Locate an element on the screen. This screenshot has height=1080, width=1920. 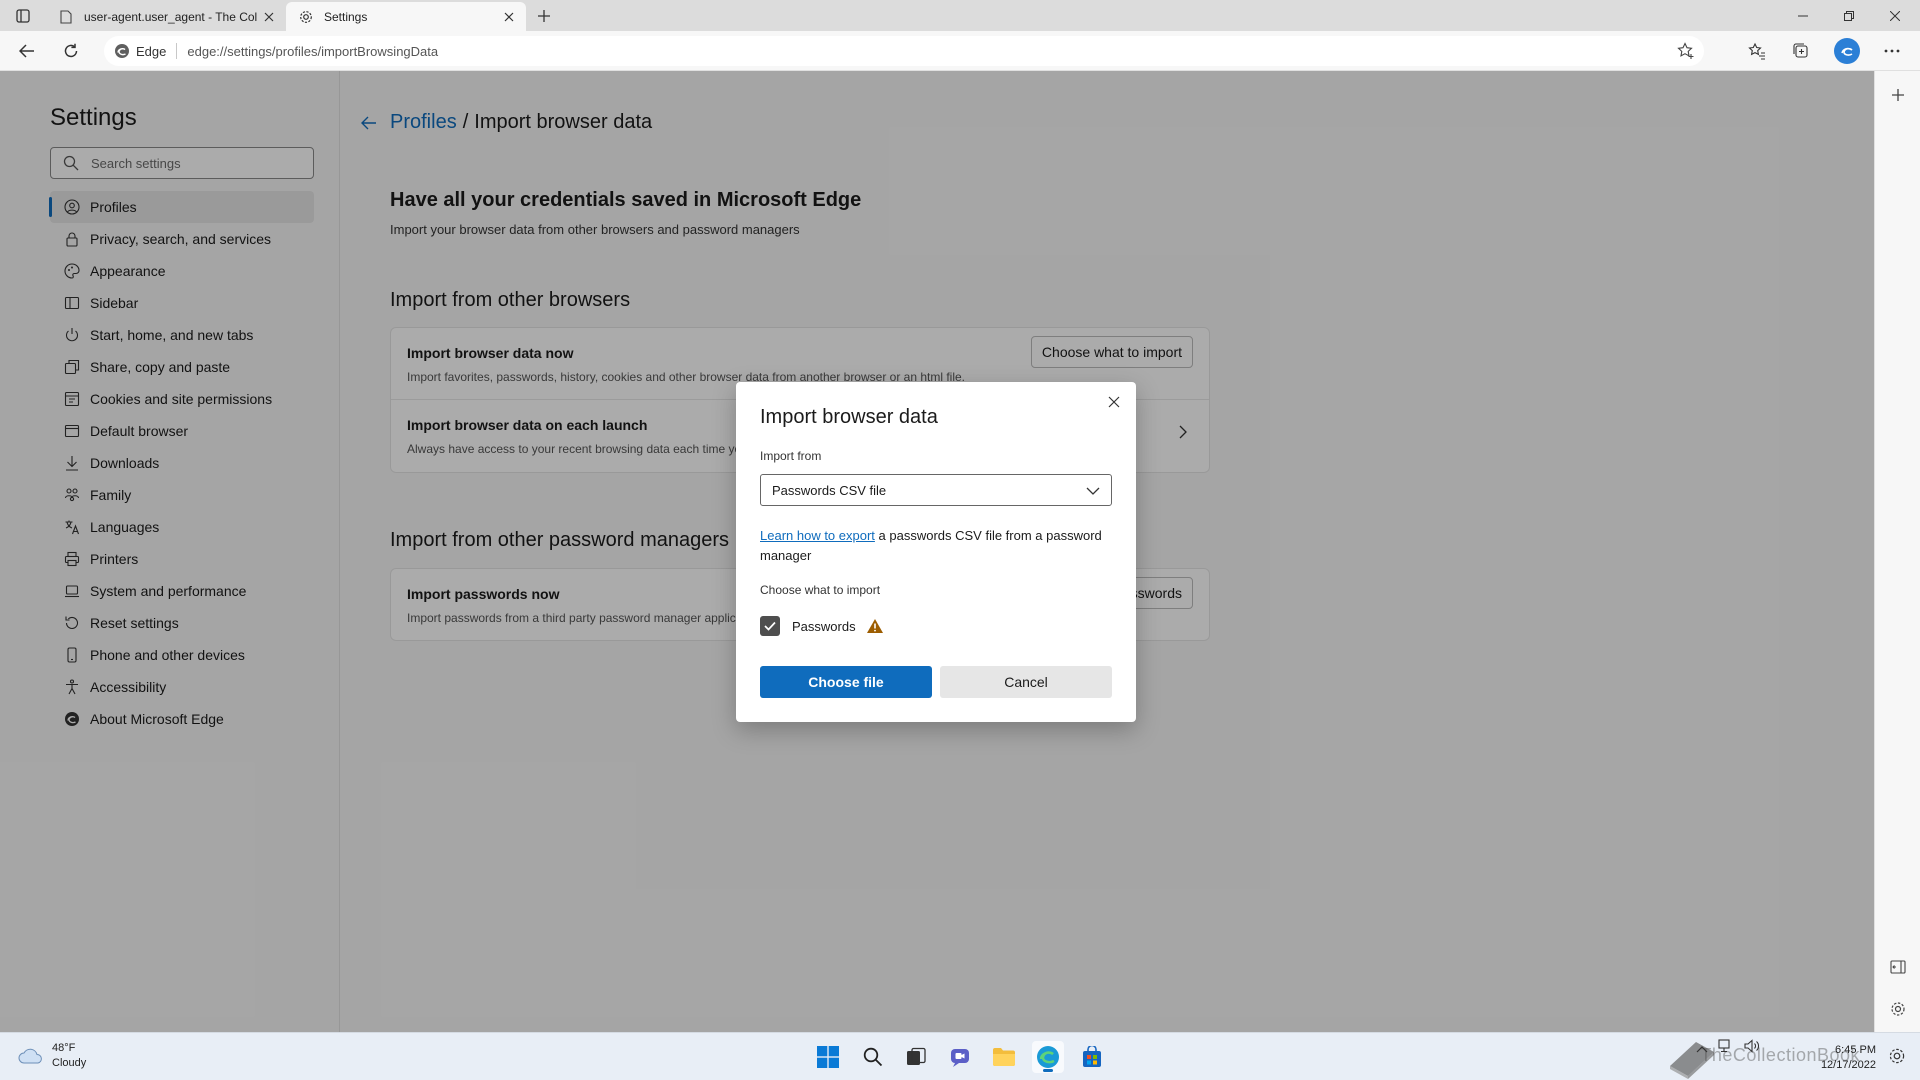
windows-logo-icon is located at coordinates (828, 1057).